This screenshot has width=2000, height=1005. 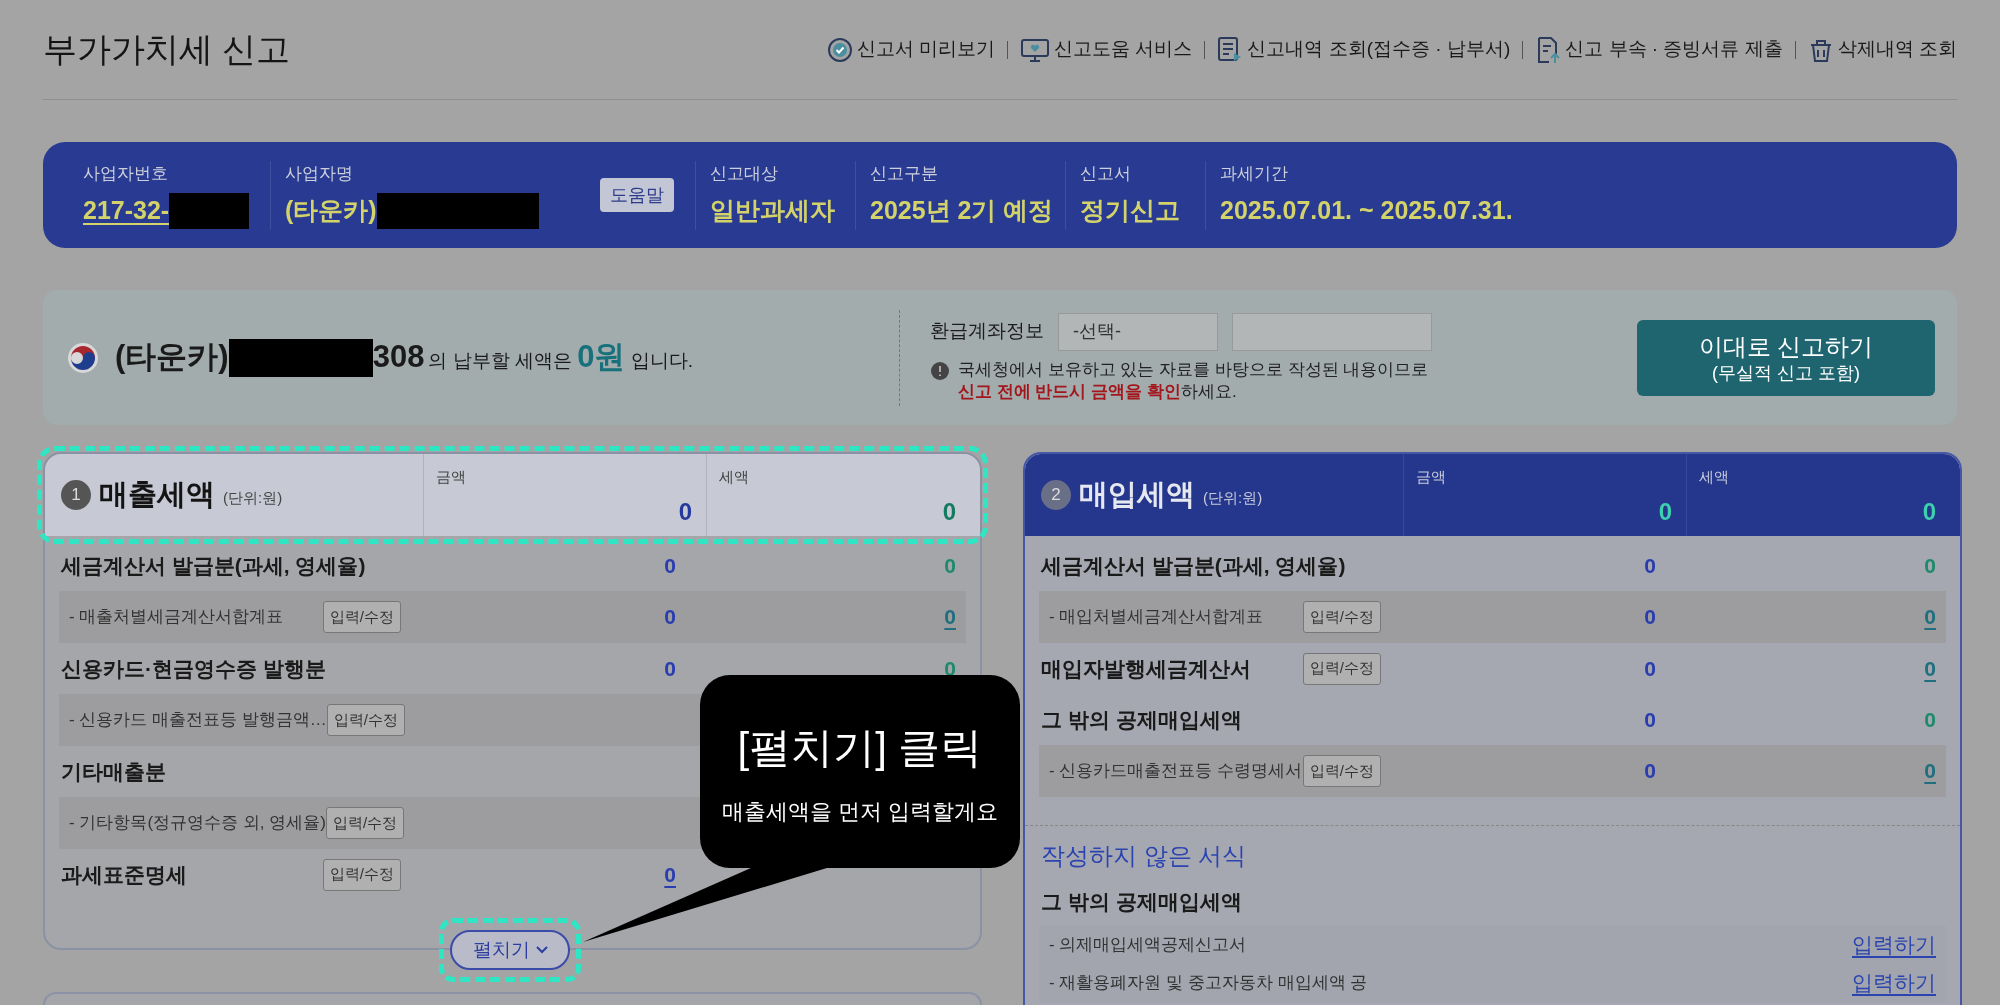 What do you see at coordinates (940, 370) in the screenshot?
I see `exclamation-icon` at bounding box center [940, 370].